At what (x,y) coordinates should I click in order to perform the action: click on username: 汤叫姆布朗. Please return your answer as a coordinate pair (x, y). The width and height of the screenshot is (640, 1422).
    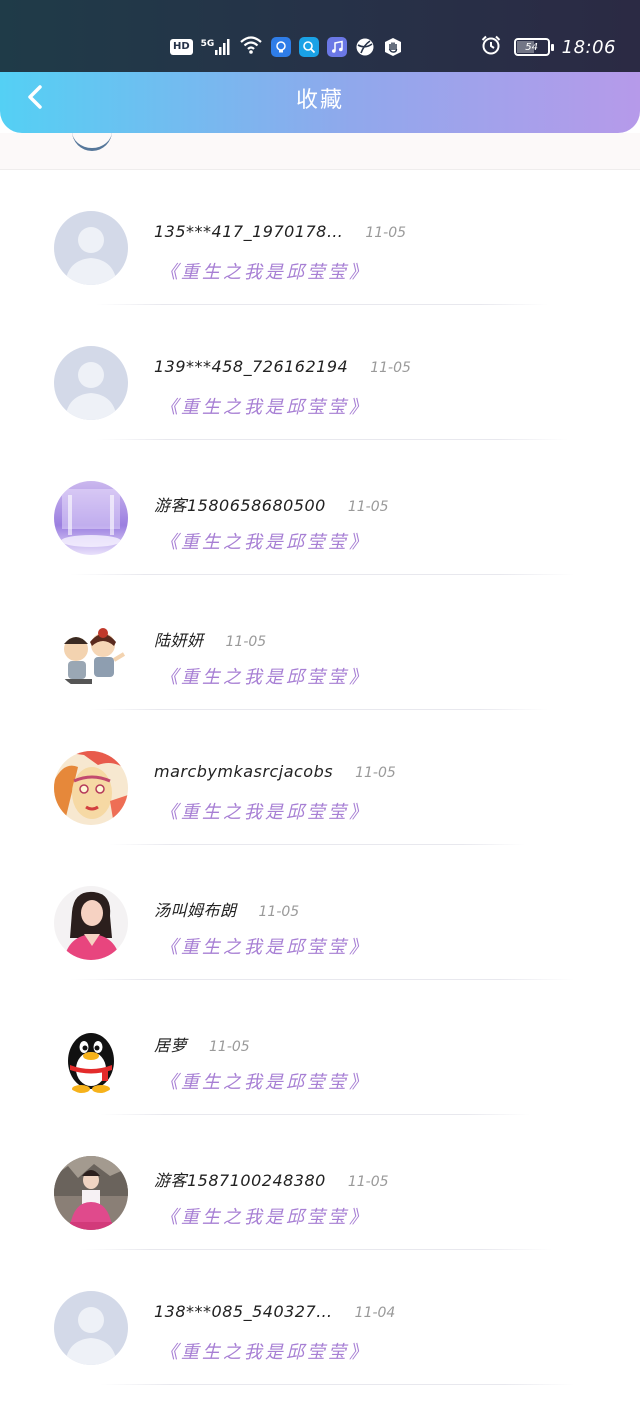
    Looking at the image, I should click on (195, 909).